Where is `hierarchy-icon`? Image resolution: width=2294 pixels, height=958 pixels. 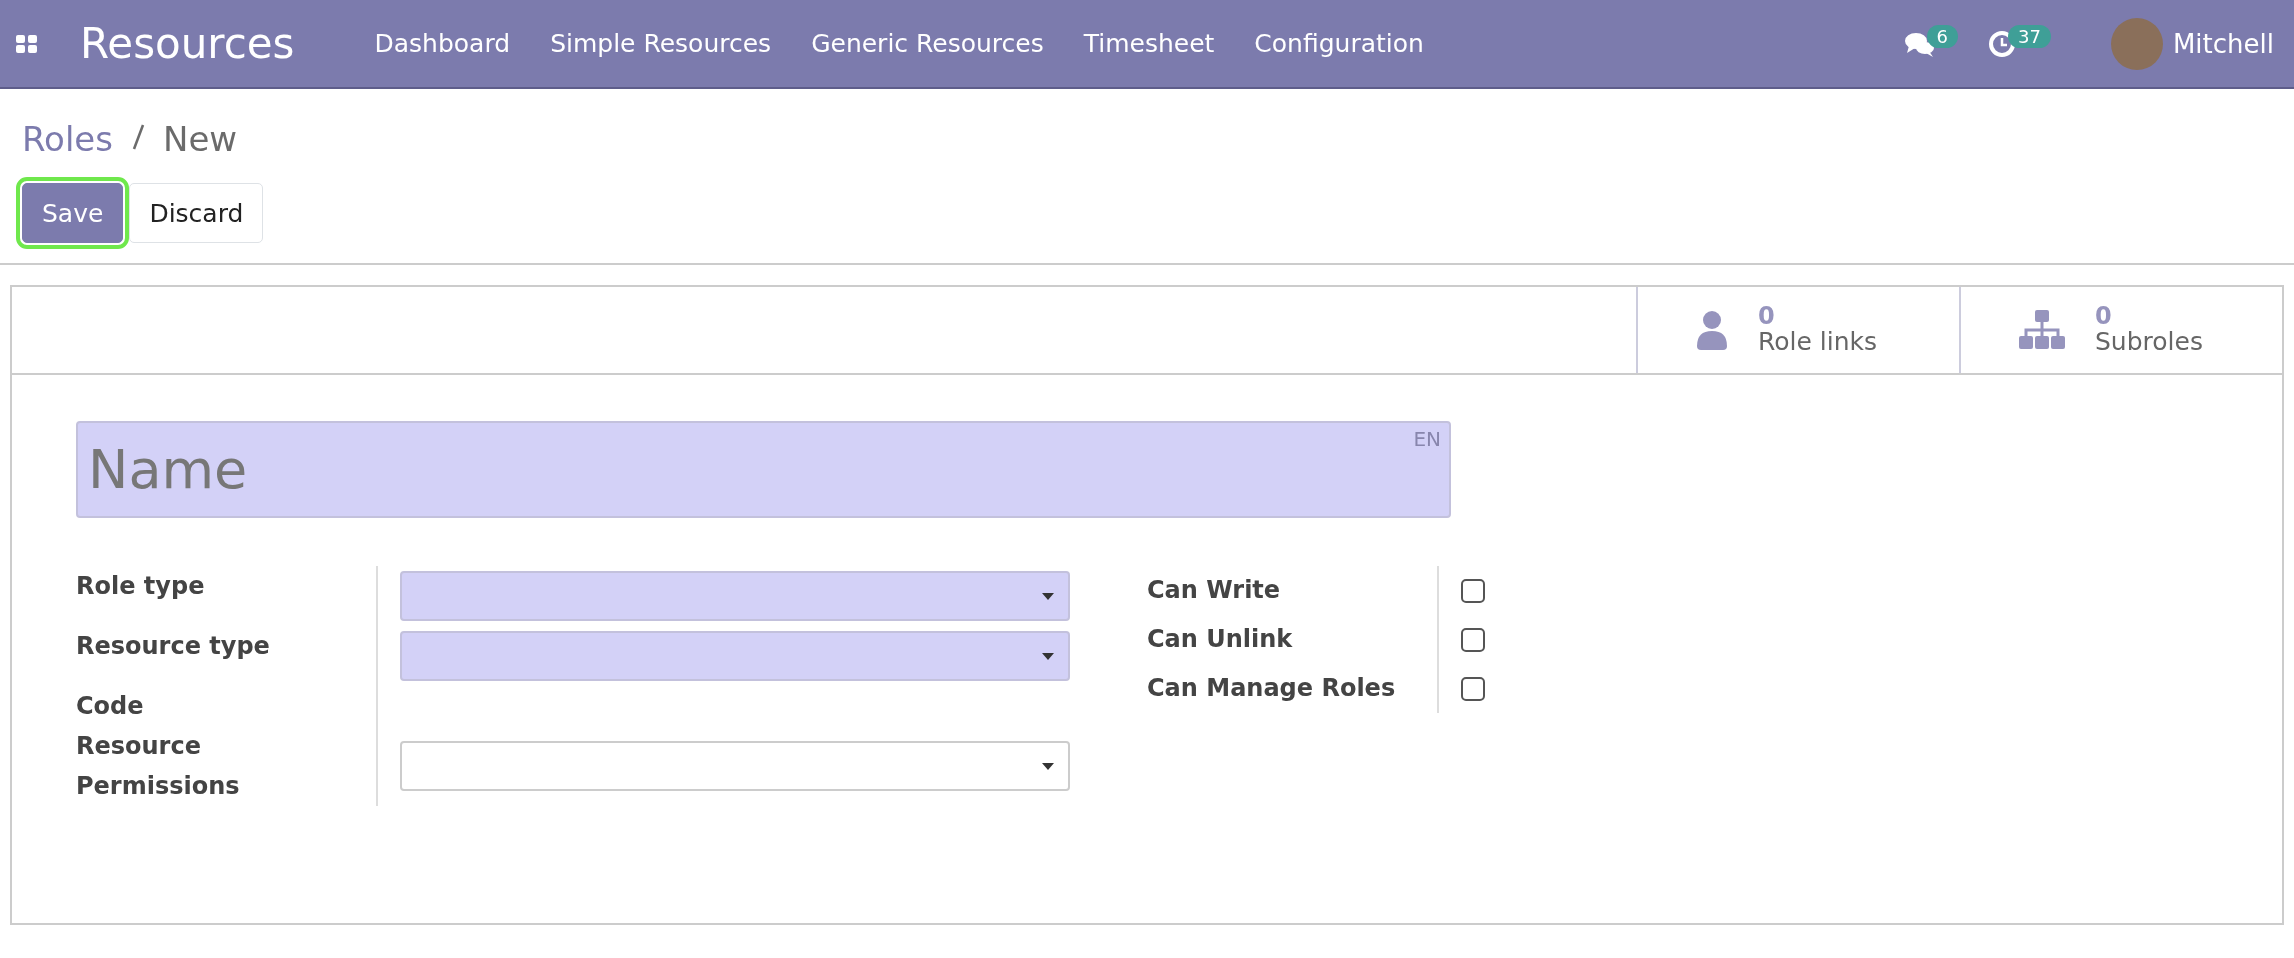 hierarchy-icon is located at coordinates (2042, 330).